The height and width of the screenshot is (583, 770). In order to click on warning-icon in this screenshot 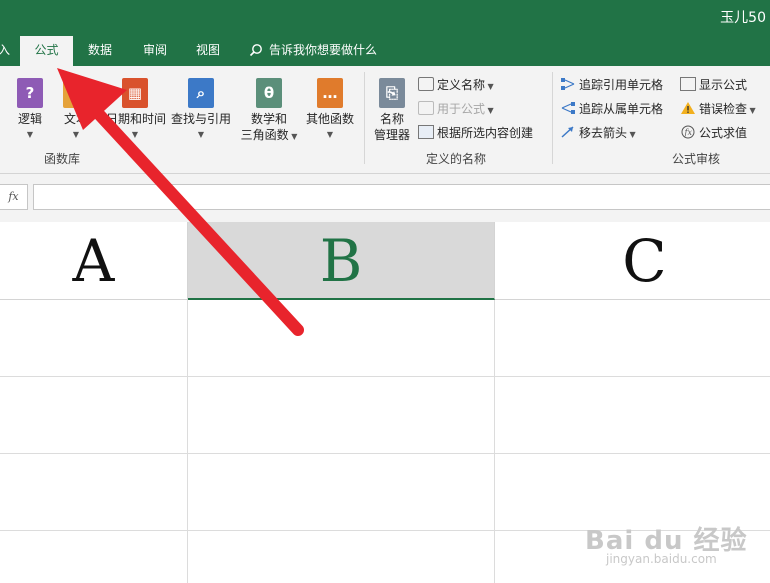, I will do `click(688, 108)`.